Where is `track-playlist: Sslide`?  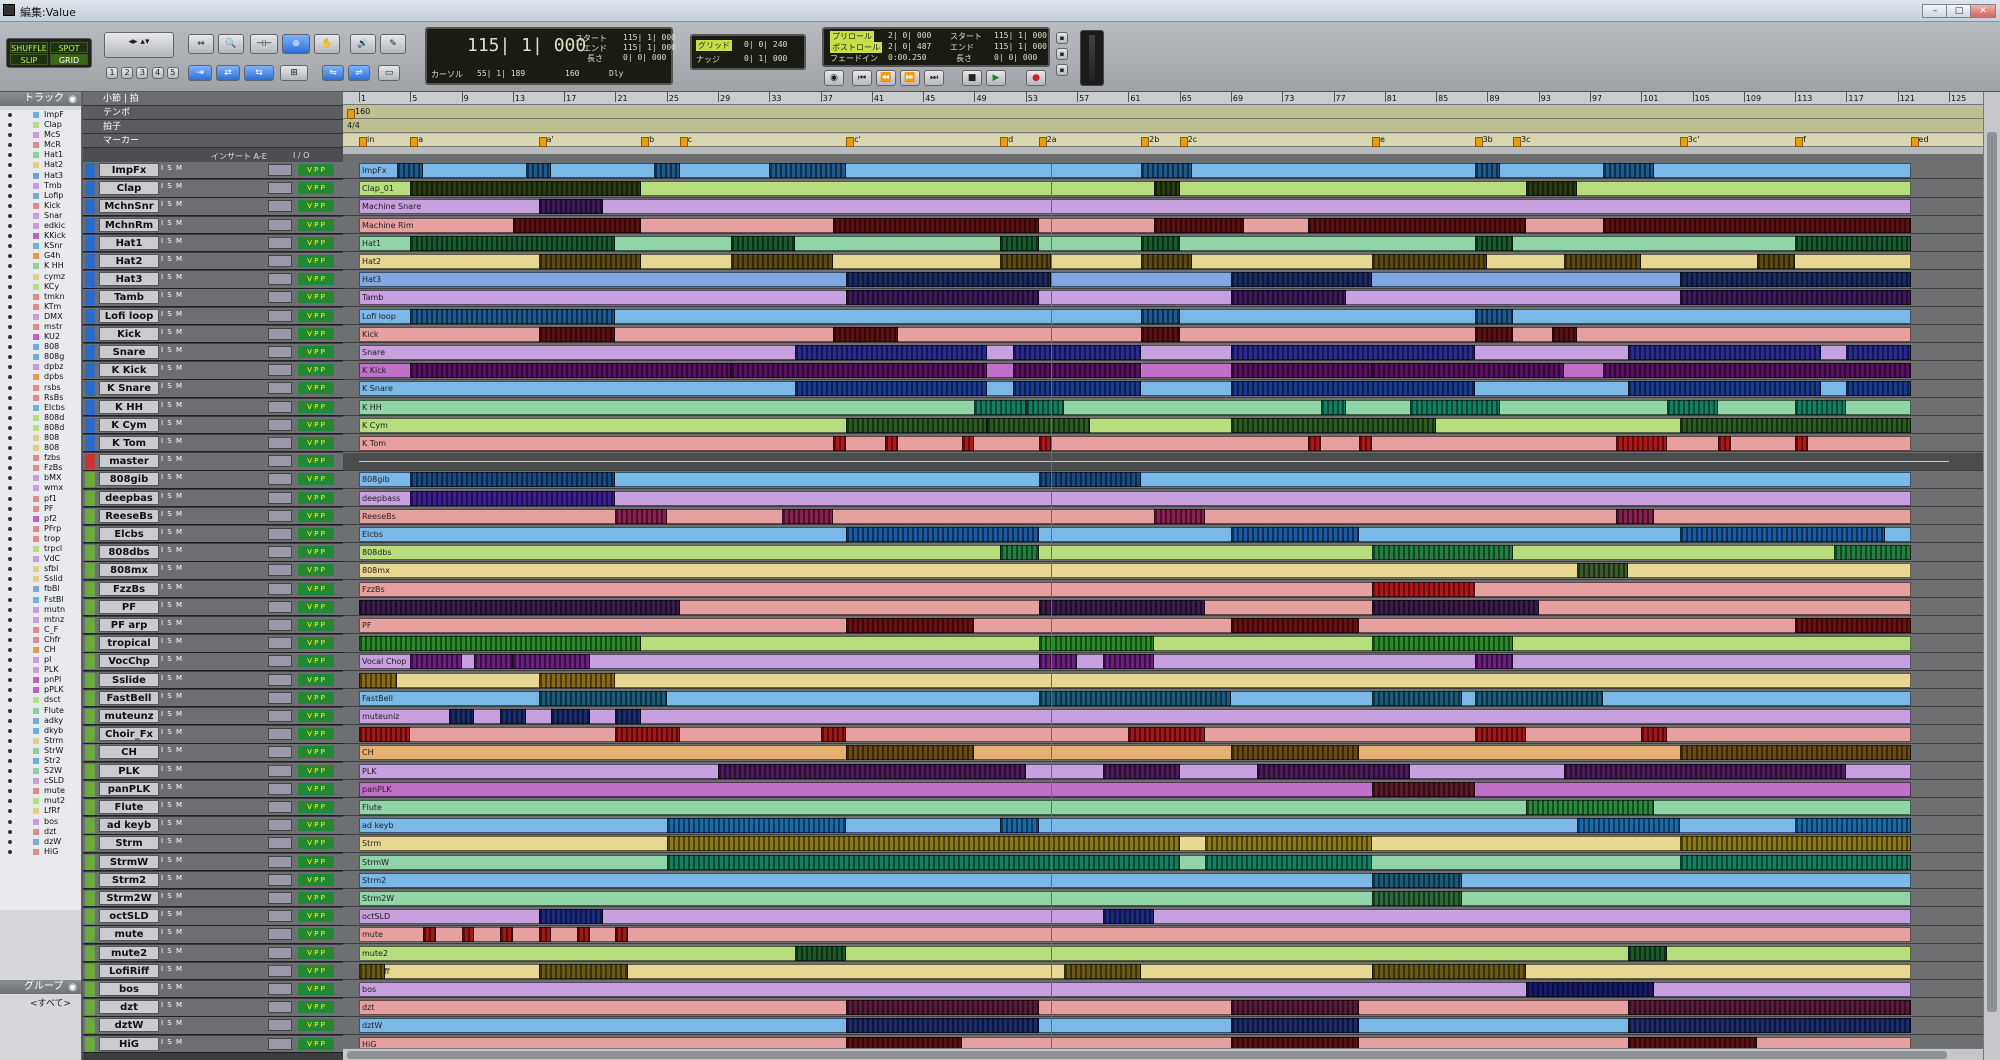 track-playlist: Sslide is located at coordinates (1163, 680).